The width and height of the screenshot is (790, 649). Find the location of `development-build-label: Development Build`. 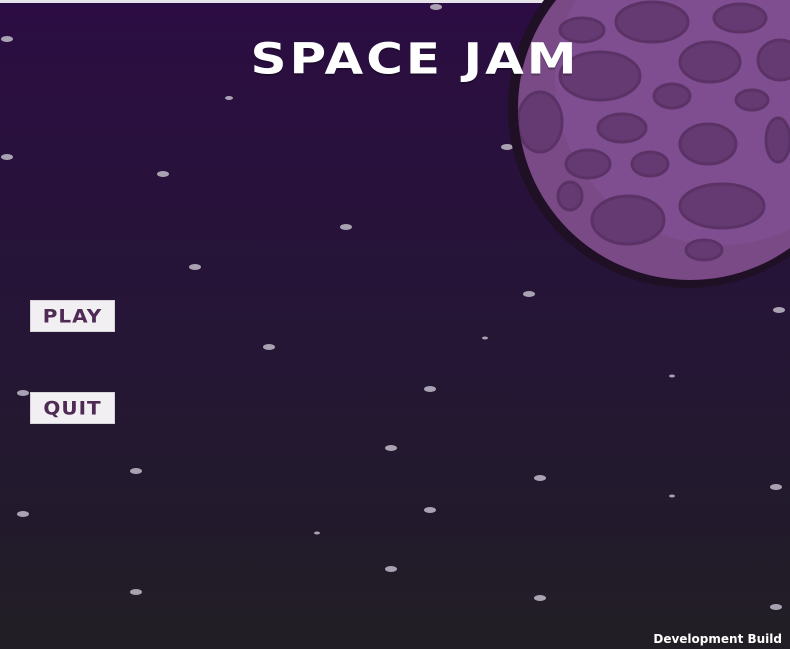

development-build-label: Development Build is located at coordinates (717, 639).